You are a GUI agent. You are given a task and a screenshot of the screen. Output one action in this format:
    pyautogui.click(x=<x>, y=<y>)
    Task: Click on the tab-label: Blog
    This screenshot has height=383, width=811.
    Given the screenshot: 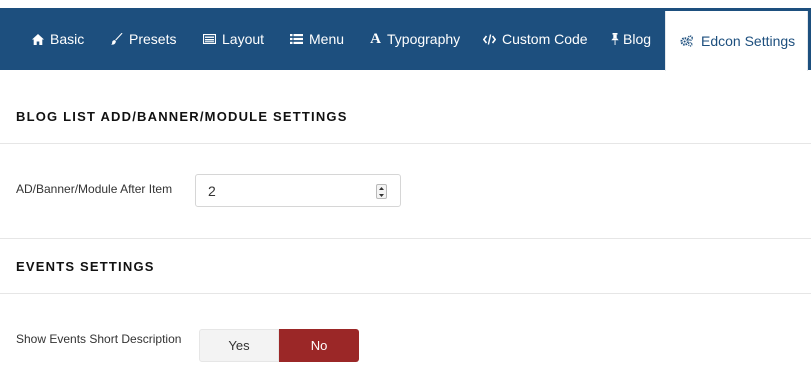 What is the action you would take?
    pyautogui.click(x=637, y=39)
    